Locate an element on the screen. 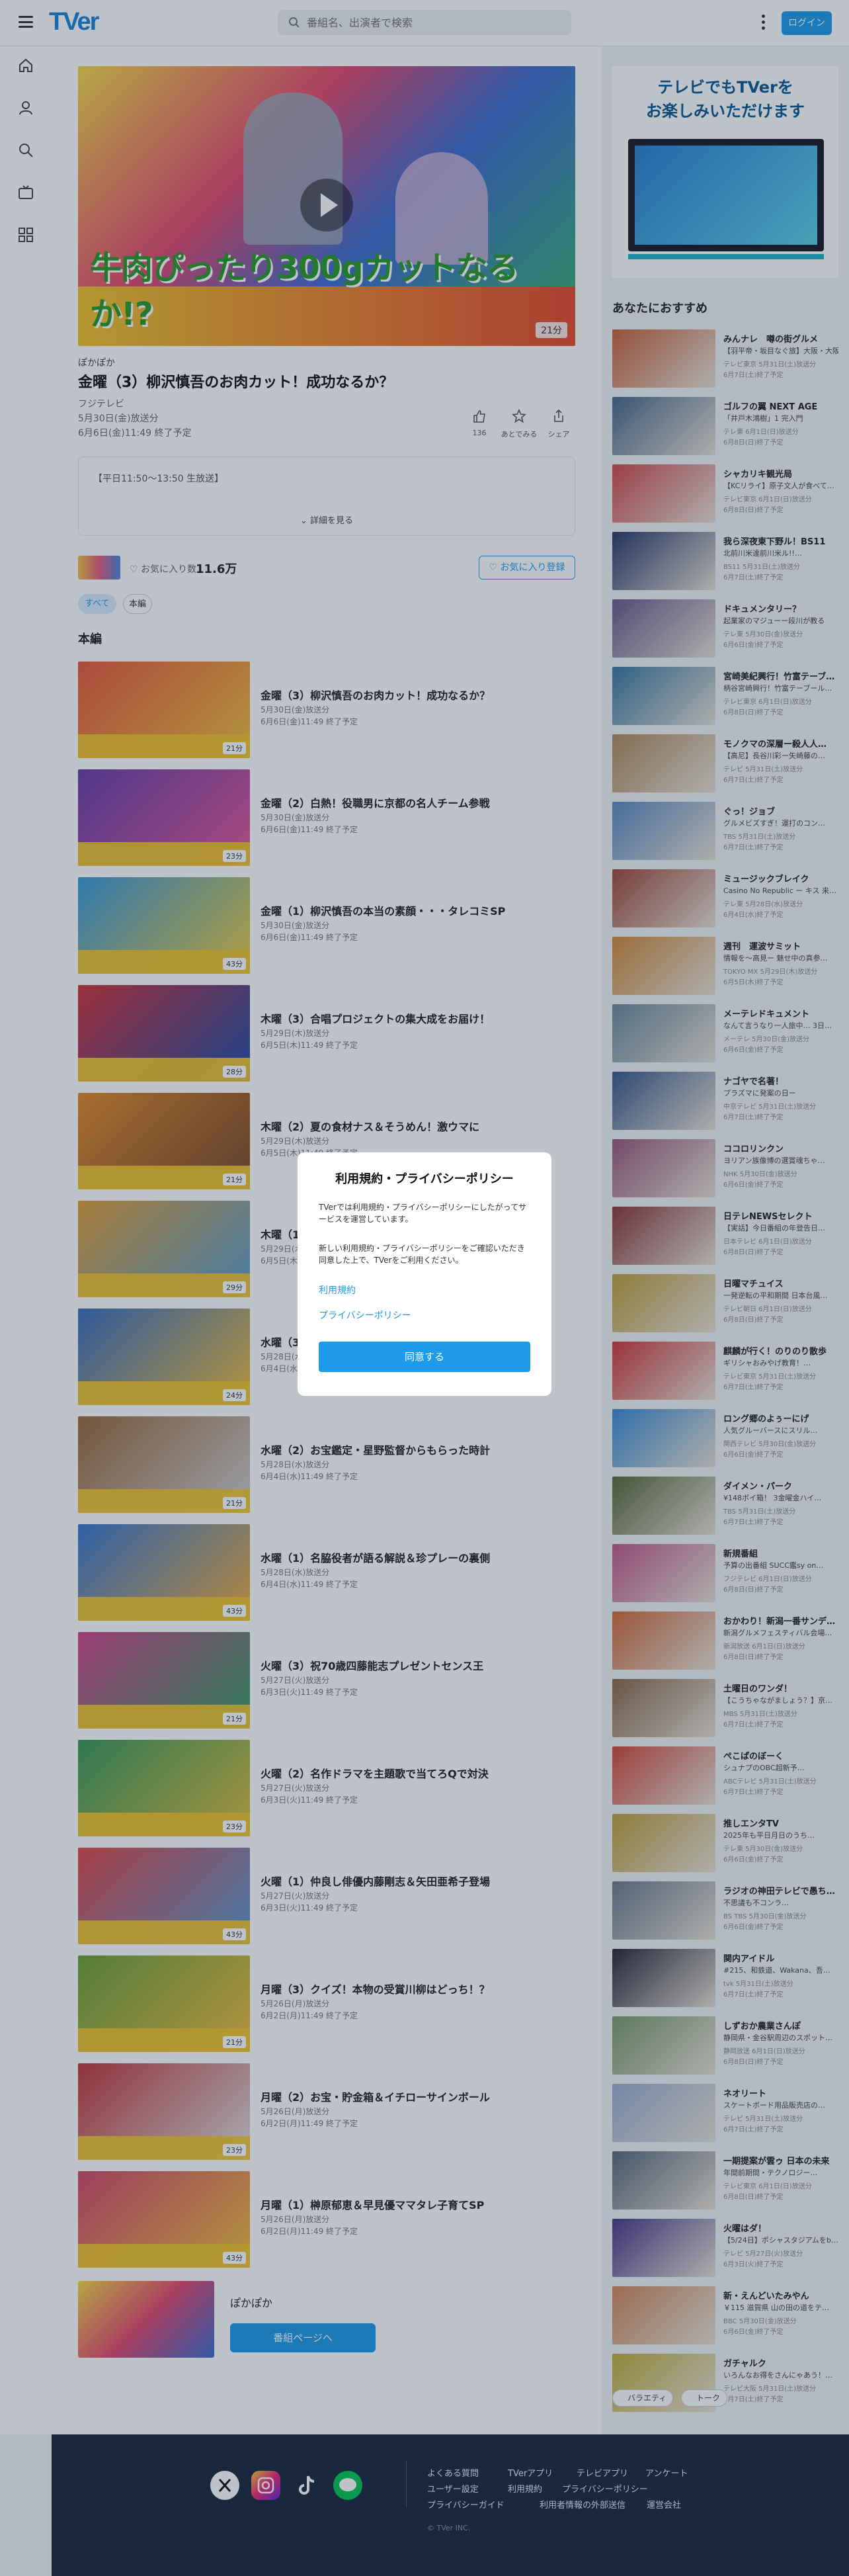 This screenshot has width=849, height=2576. agree-button: 同意する is located at coordinates (425, 1357).